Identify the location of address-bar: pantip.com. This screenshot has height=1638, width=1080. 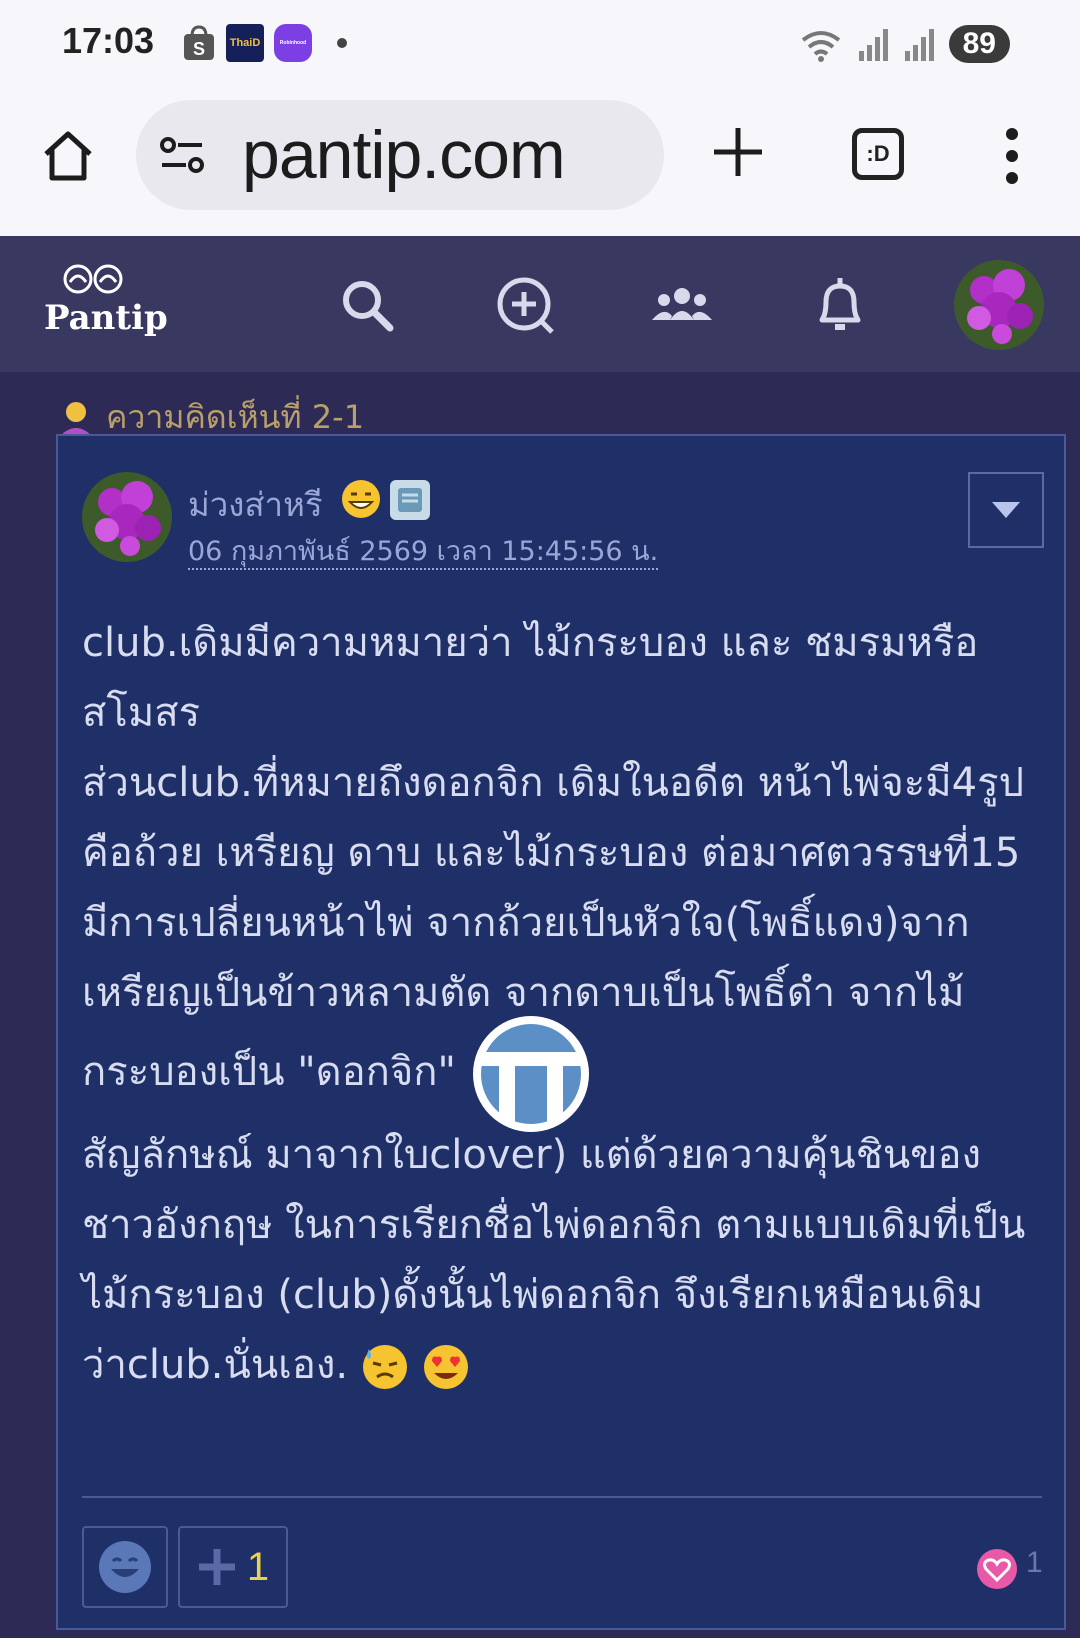
(400, 155).